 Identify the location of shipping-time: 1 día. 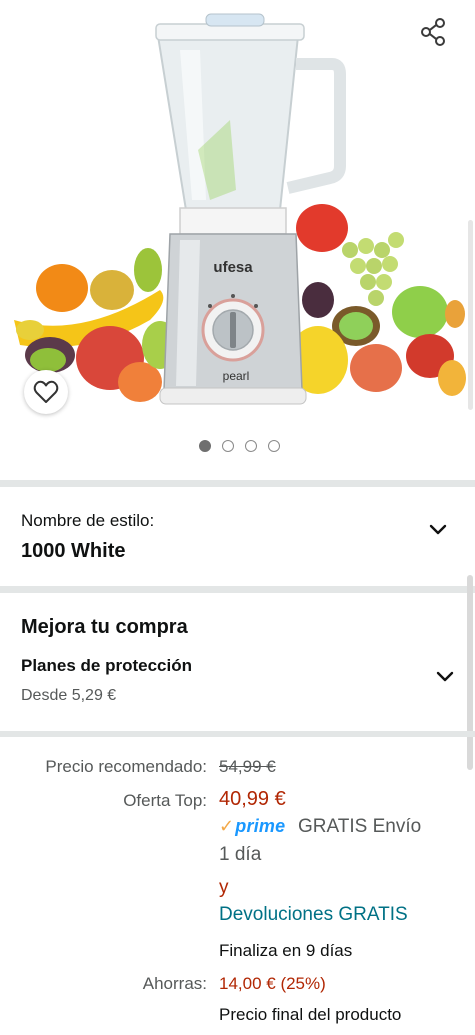
(240, 854).